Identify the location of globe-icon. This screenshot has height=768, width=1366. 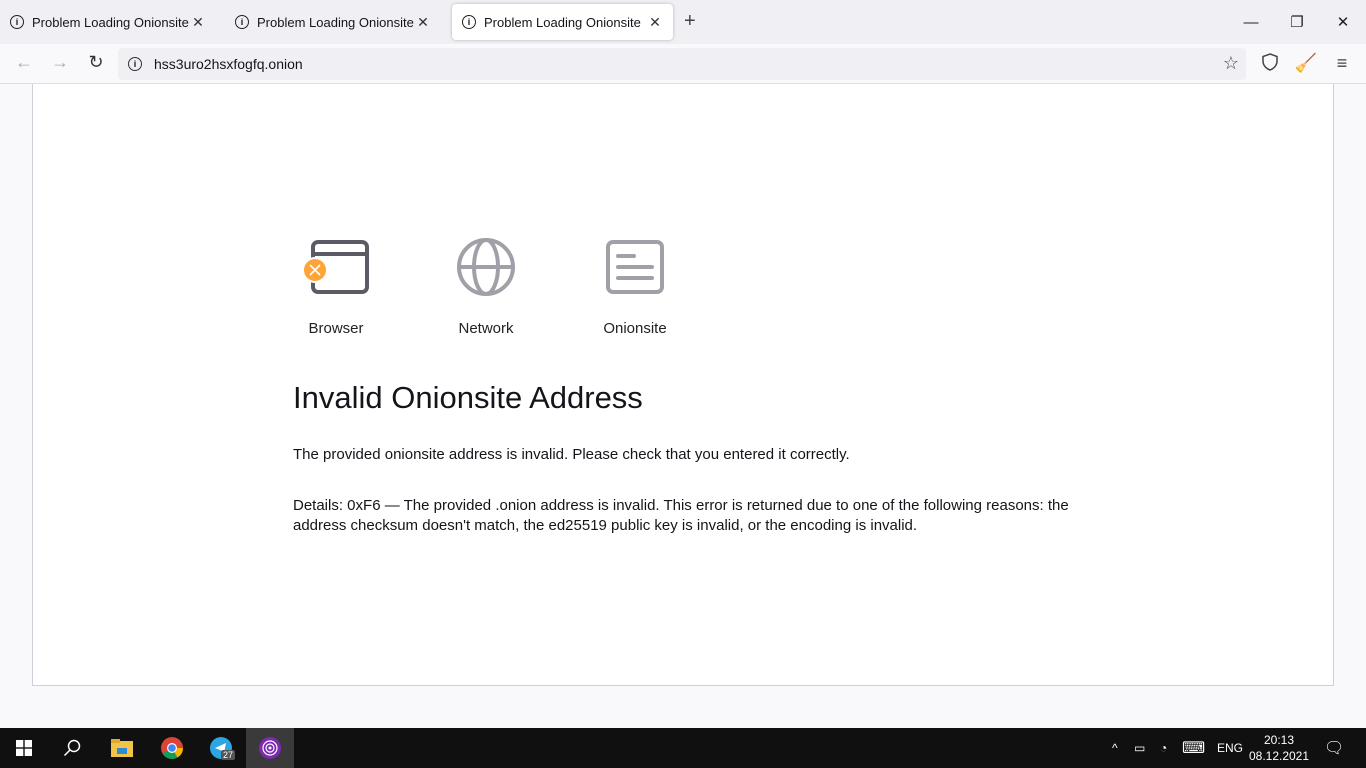
(486, 267).